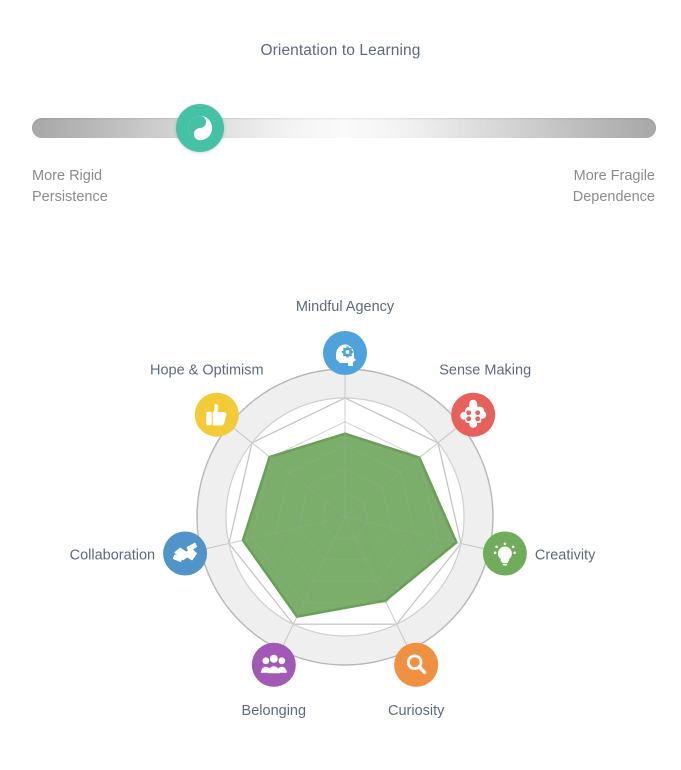  I want to click on slider-left-caption-line1: More Rigid, so click(67, 176).